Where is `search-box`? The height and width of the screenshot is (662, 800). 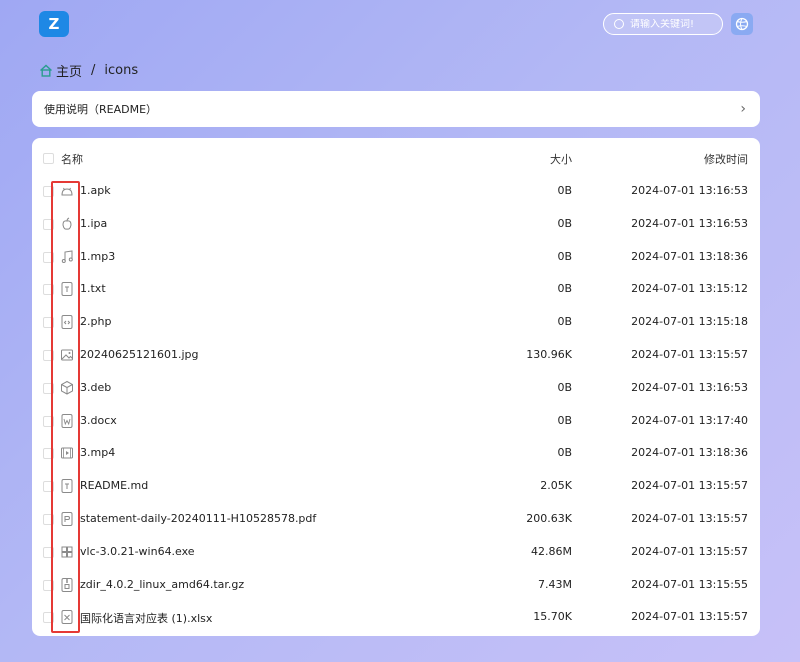 search-box is located at coordinates (663, 24).